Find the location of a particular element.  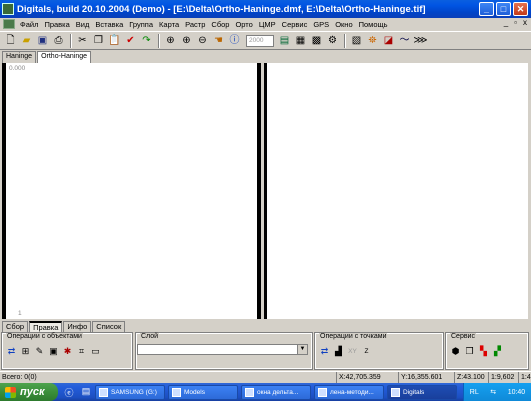

mosaic-icon: ▞ is located at coordinates (497, 351).